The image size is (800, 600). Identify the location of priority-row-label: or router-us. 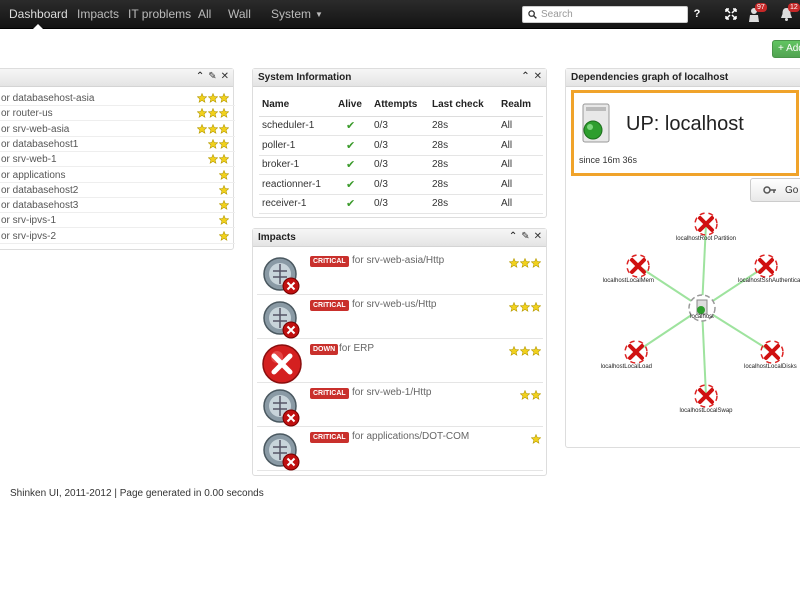
(27, 114).